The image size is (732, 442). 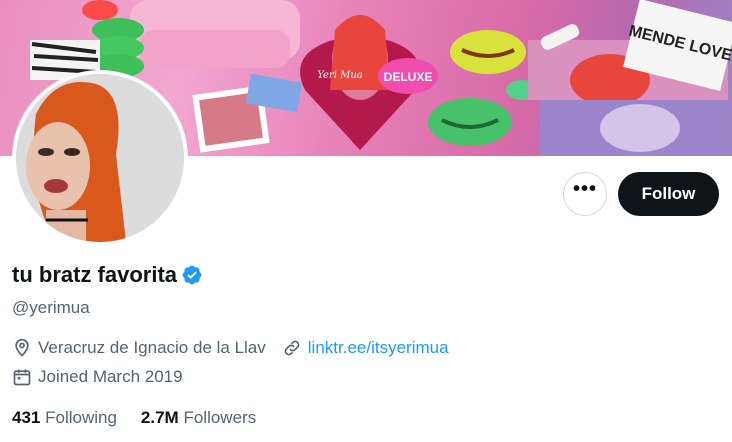 What do you see at coordinates (22, 348) in the screenshot?
I see `location-pin-icon` at bounding box center [22, 348].